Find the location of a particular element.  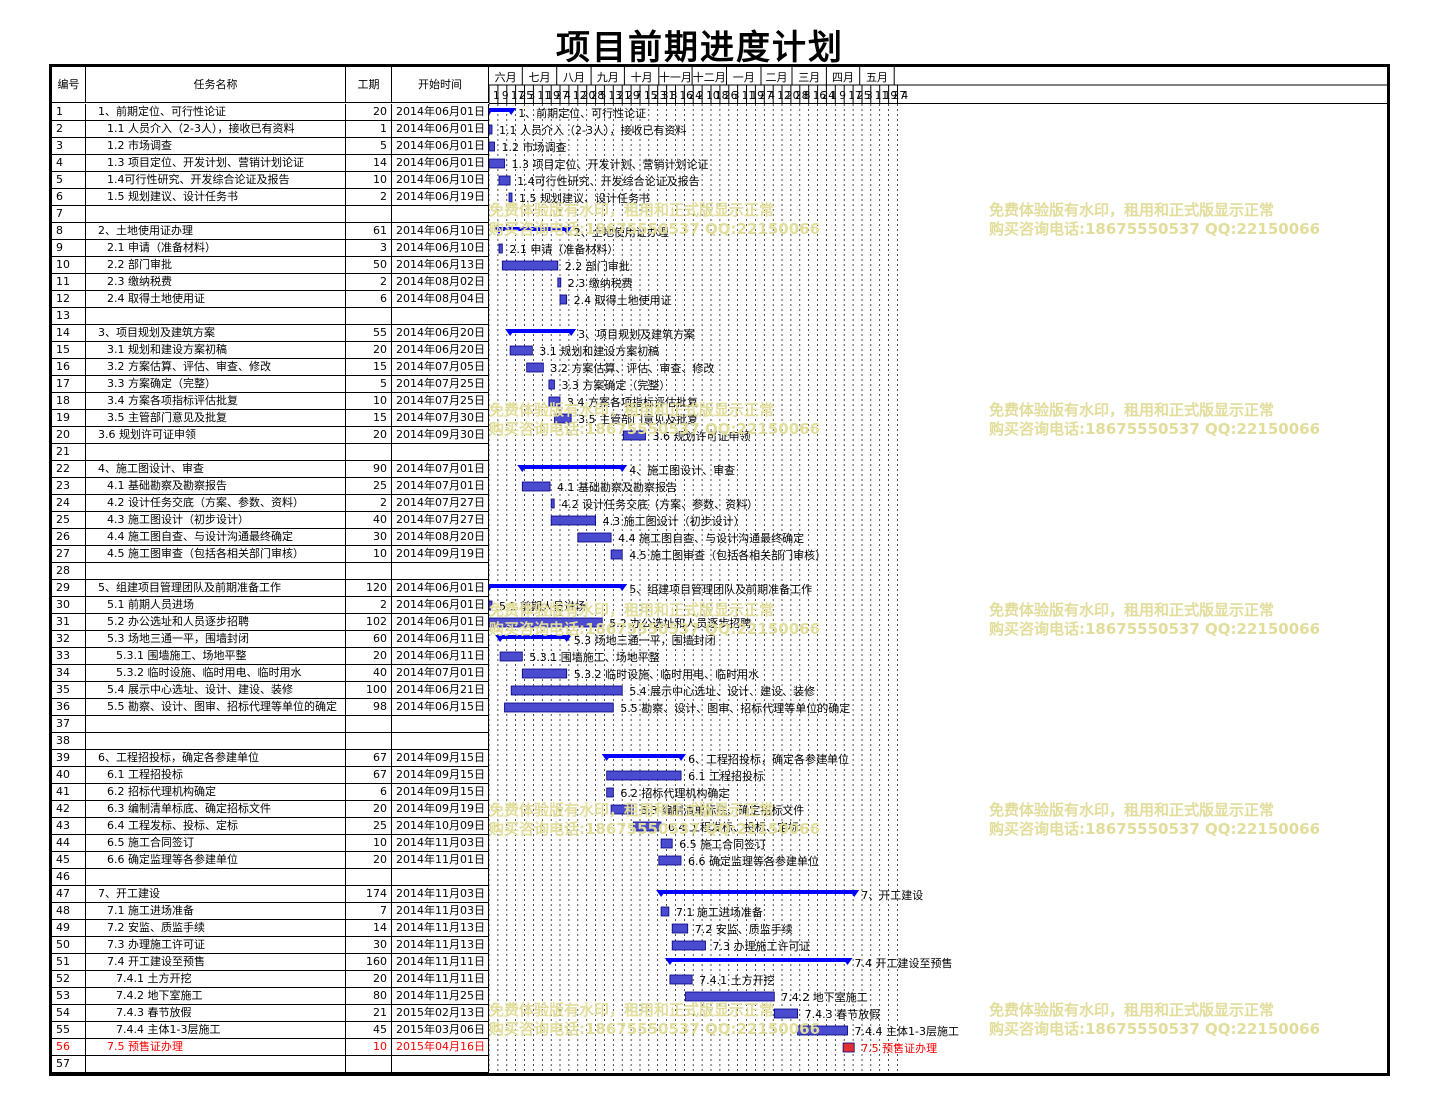

cell-name: 7、开工建设 is located at coordinates (216, 894).